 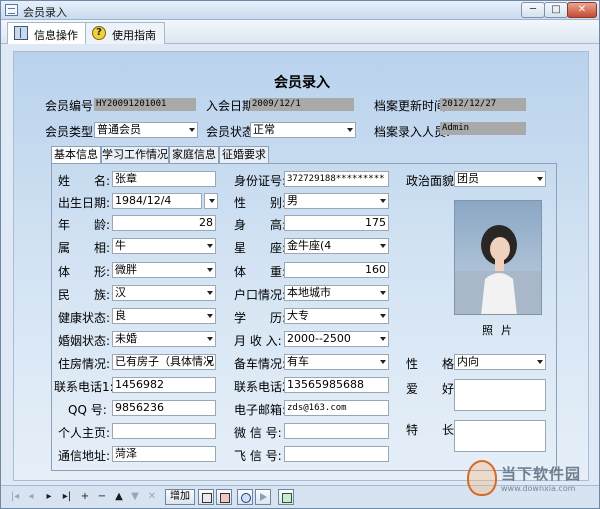 What do you see at coordinates (85, 497) in the screenshot?
I see `insert-record-button: +` at bounding box center [85, 497].